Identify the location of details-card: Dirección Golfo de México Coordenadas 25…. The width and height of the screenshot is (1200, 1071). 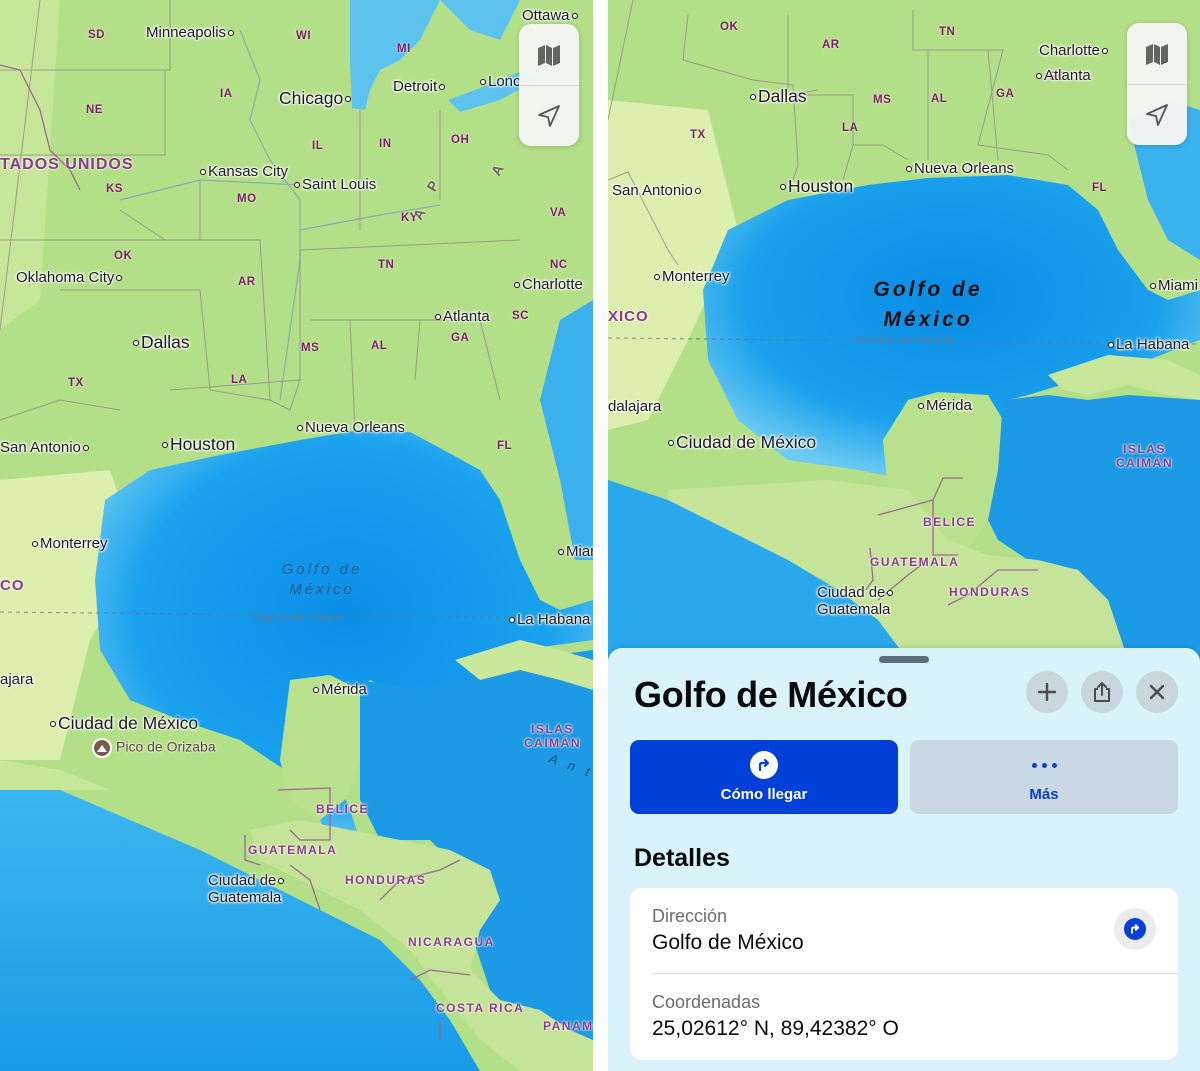
(904, 974).